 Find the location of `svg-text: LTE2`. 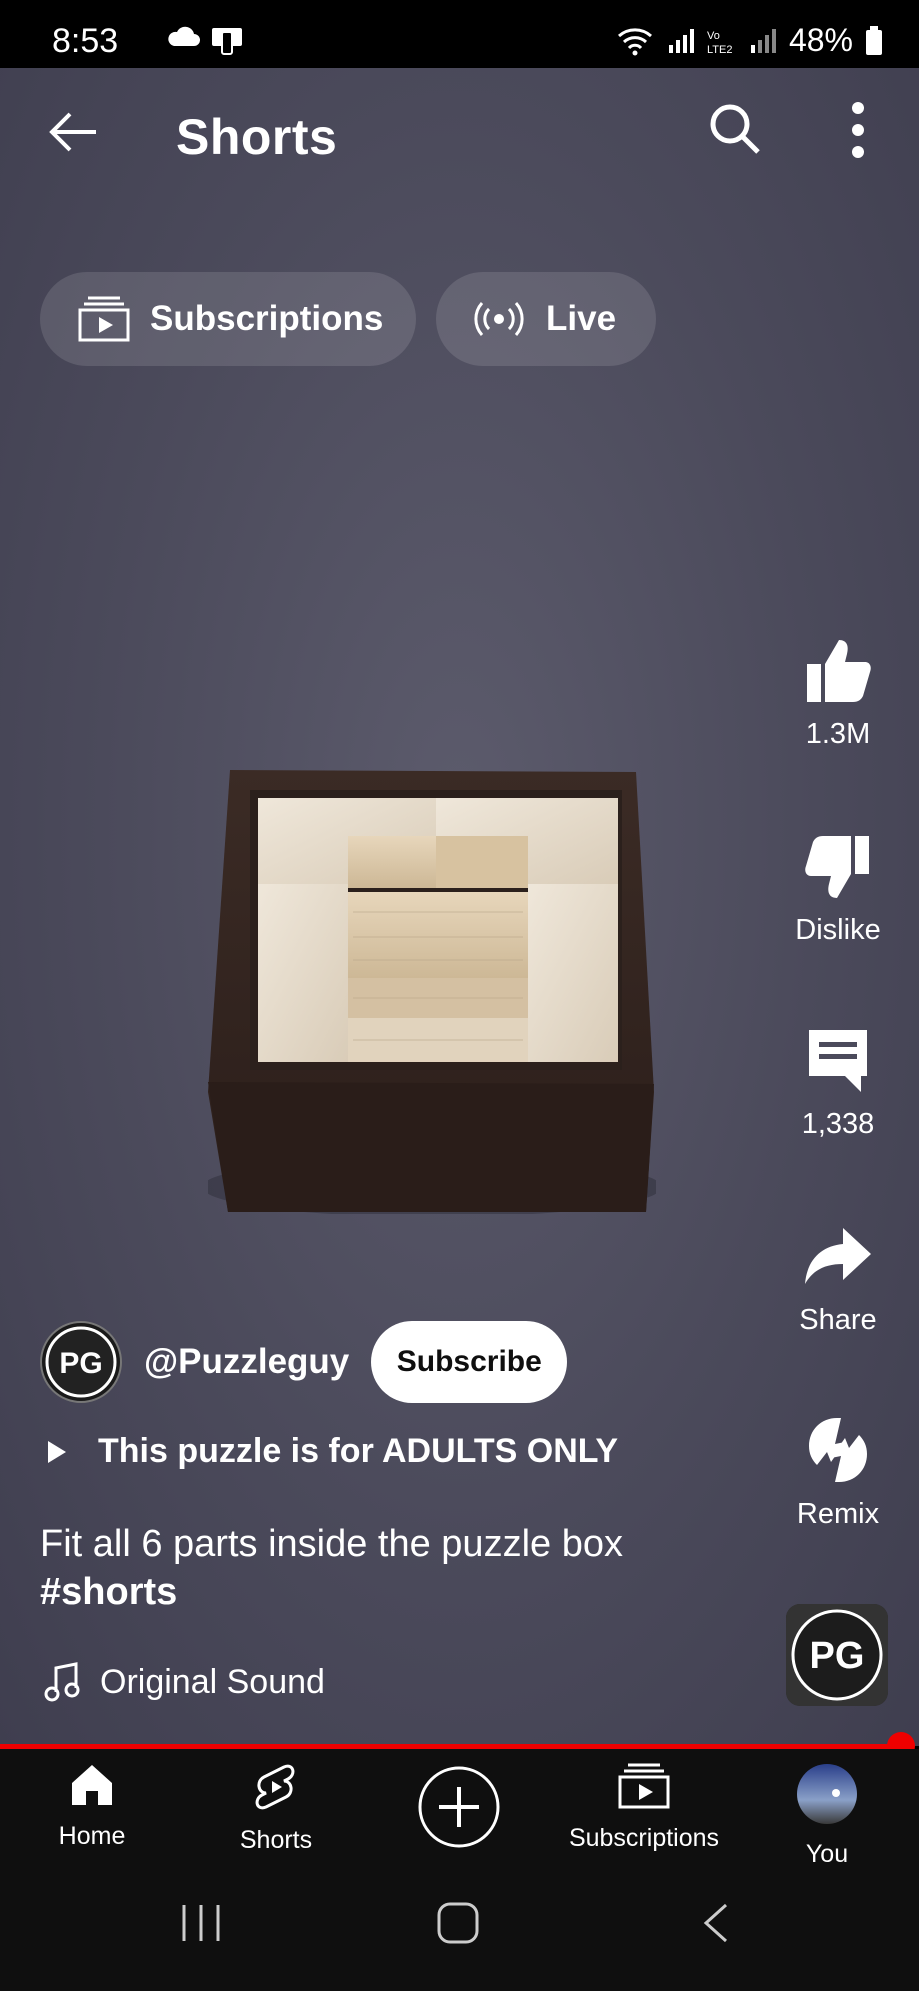

svg-text: LTE2 is located at coordinates (719, 49).